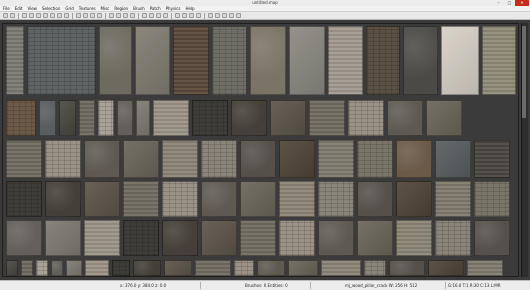 The image size is (530, 290). Describe the element at coordinates (52, 15) in the screenshot. I see `rotate-x-icon` at that location.